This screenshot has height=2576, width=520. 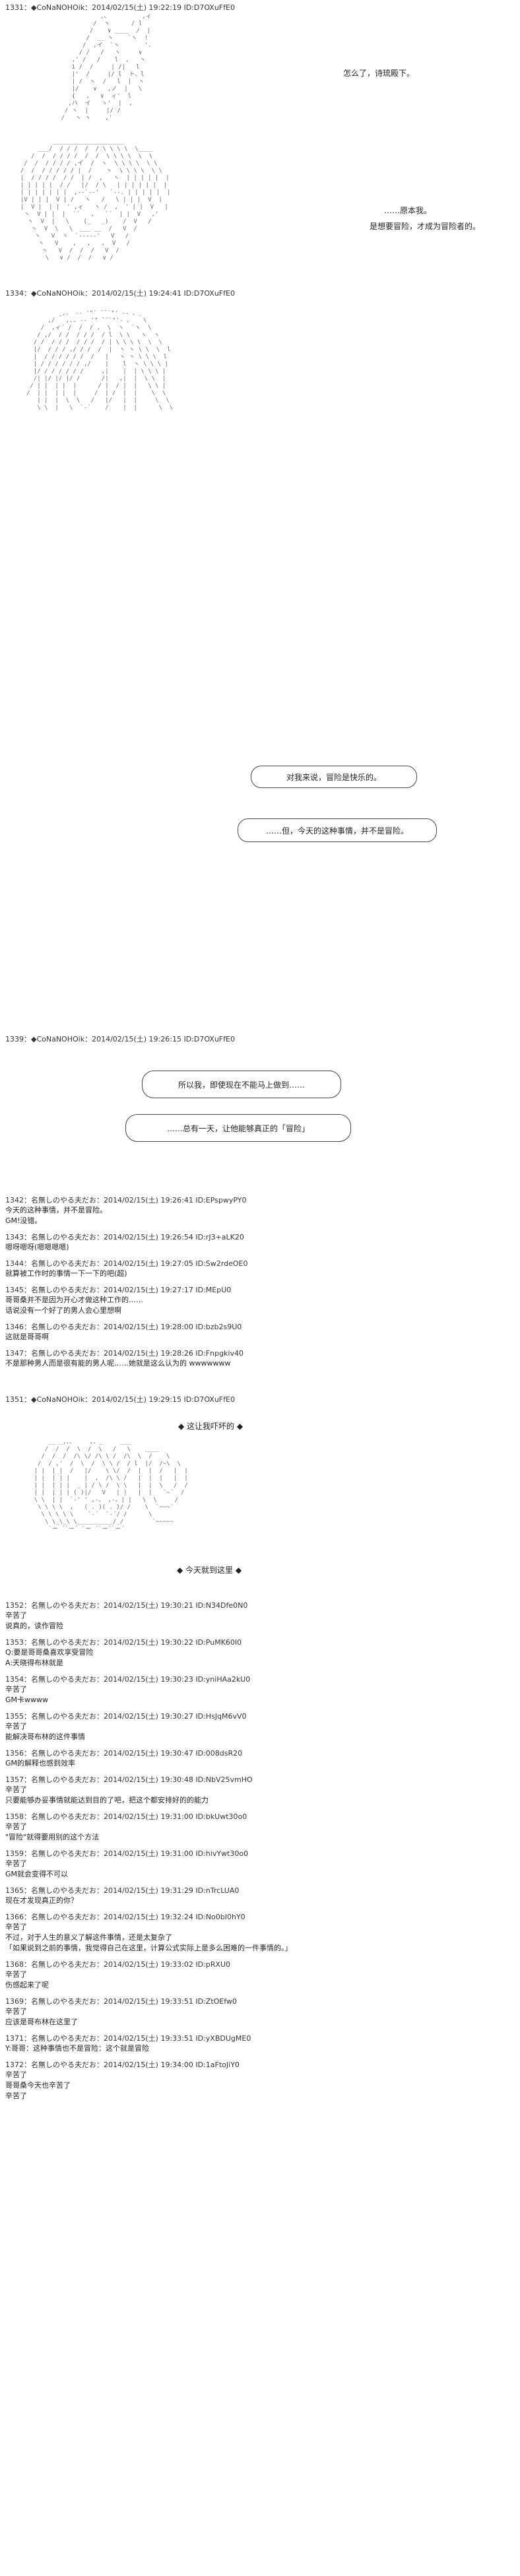 What do you see at coordinates (107, 1794) in the screenshot?
I see `post-body-1357: 辛苦了 只要能够办妥事情就能达到目的了吧，把这个都安排好的的能力` at bounding box center [107, 1794].